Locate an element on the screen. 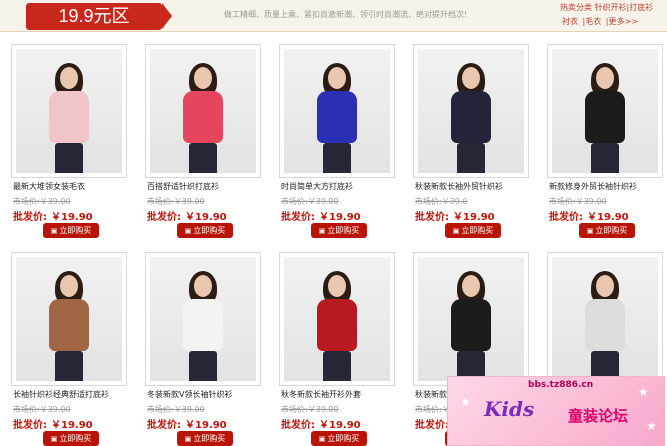 This screenshot has width=667, height=446. forum-ad-overlay: ★ ★ ★ bbs.tz886.cn Kids 童装论坛 is located at coordinates (556, 411).